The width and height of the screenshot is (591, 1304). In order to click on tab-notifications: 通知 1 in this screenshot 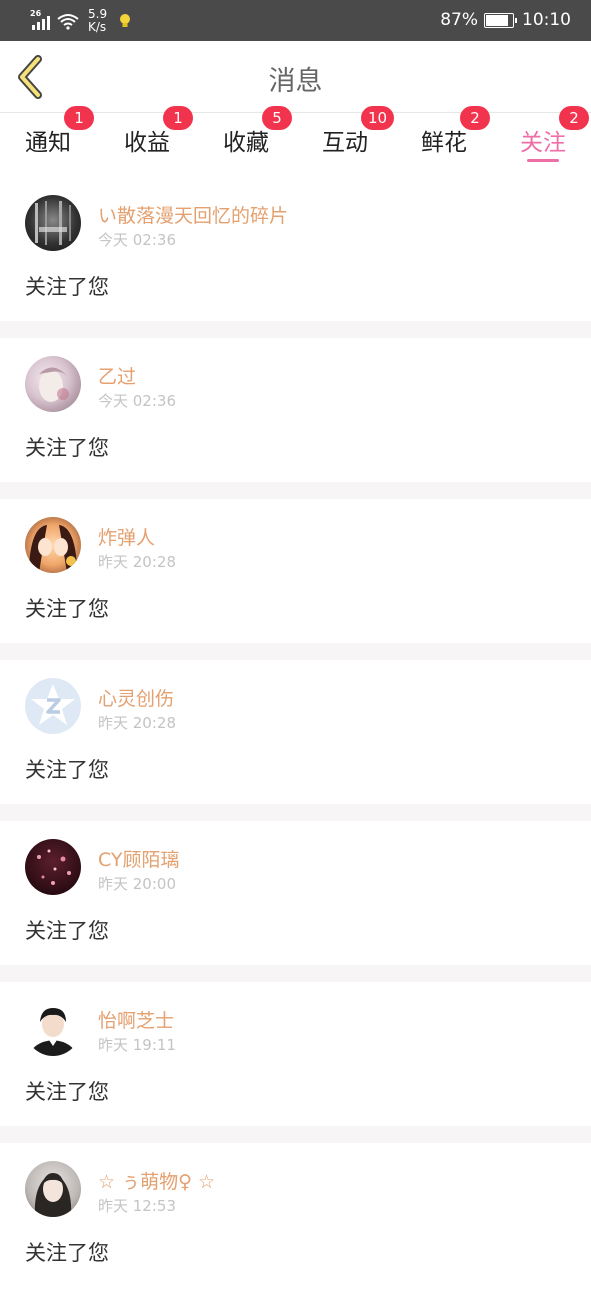, I will do `click(51, 141)`.